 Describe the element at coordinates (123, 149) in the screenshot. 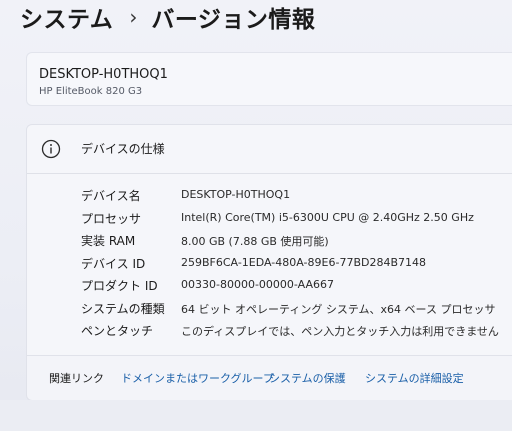

I see `device-specs-title: デバイスの仕様` at that location.